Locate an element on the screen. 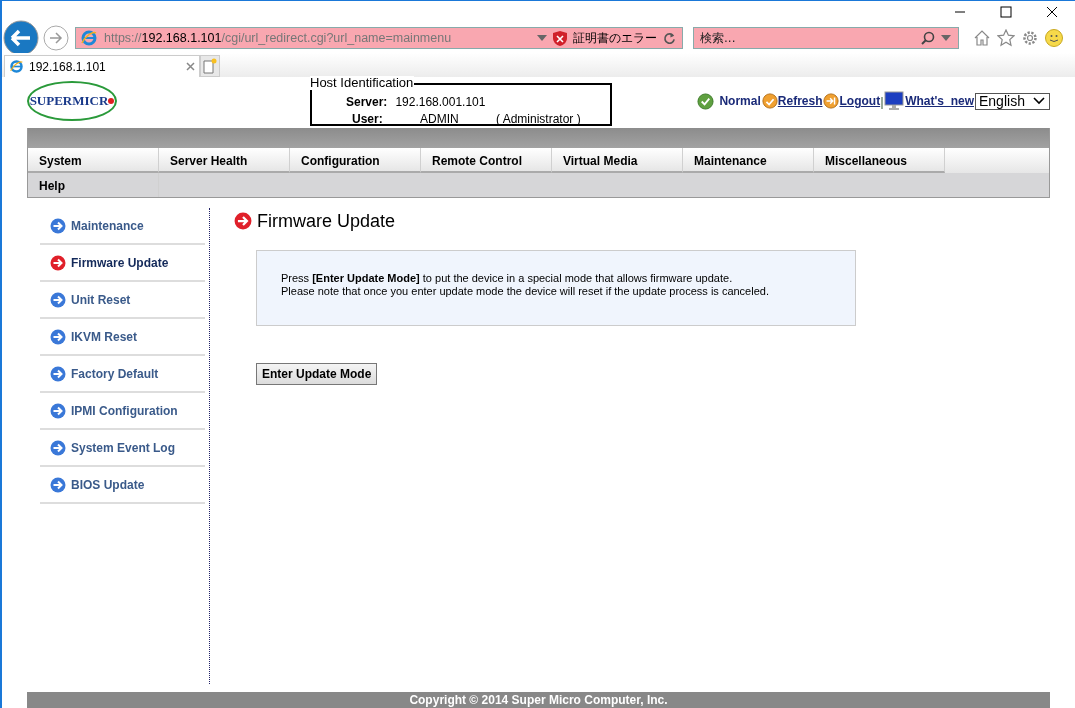 Image resolution: width=1075 pixels, height=708 pixels. sidebar-item: IPMI Configuration is located at coordinates (122, 411).